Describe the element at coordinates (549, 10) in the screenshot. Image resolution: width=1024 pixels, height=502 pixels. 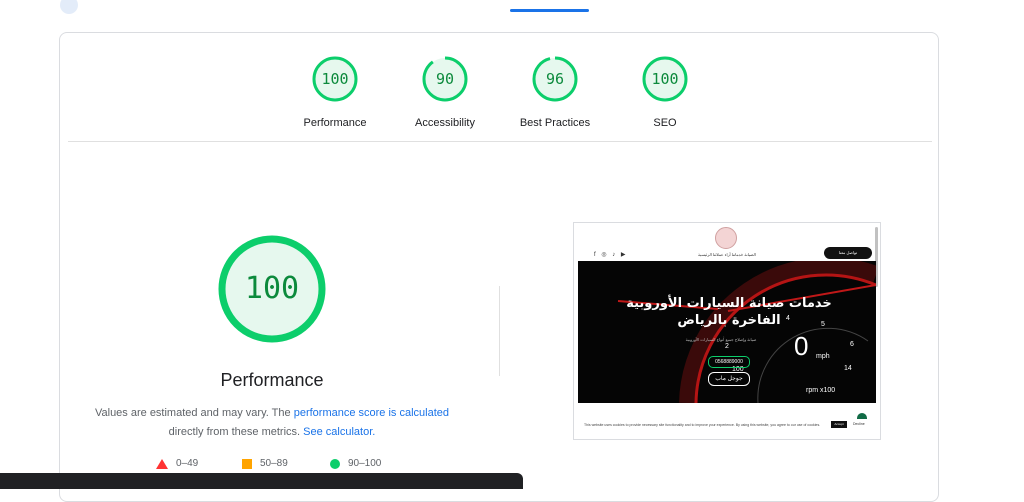
I see `active-tab-indicator` at that location.